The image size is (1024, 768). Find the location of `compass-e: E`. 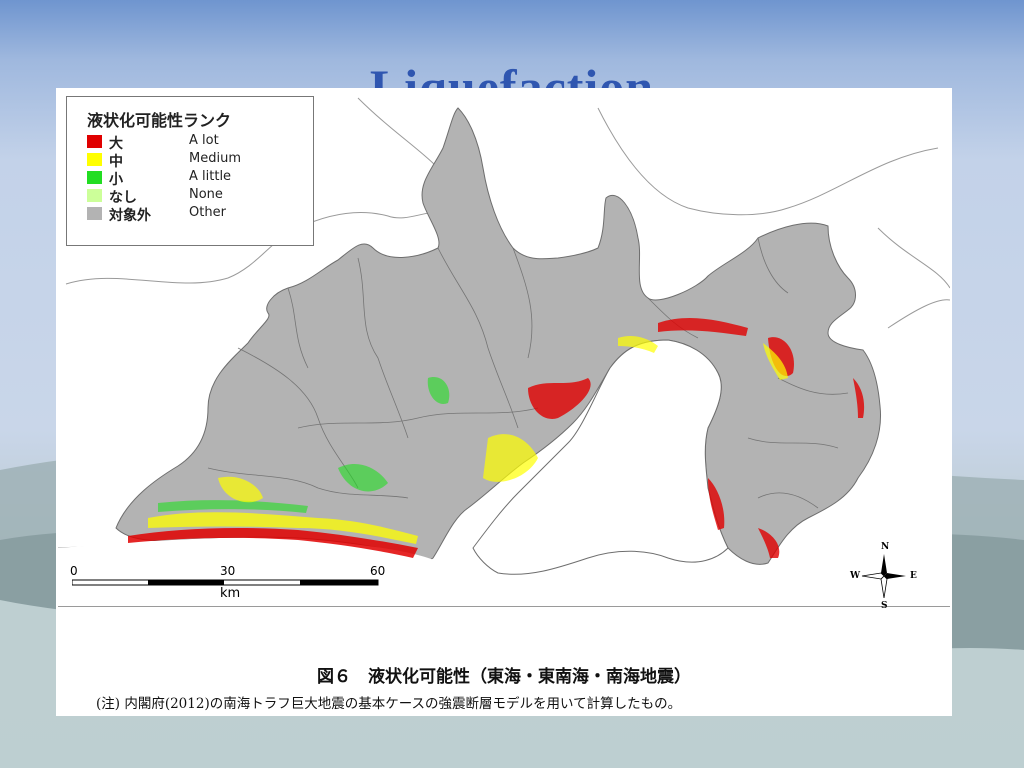

compass-e: E is located at coordinates (913, 576).